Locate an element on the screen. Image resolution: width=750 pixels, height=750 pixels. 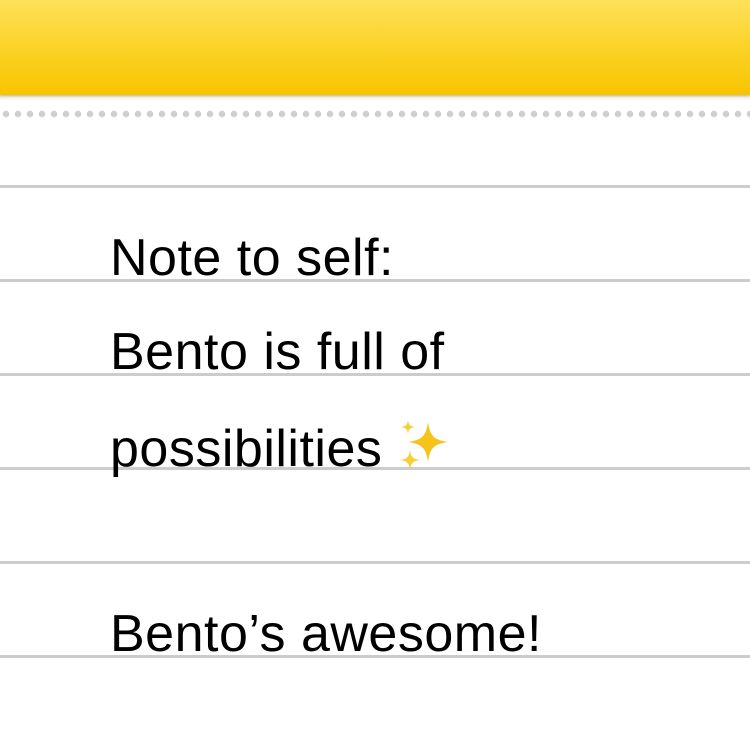
note-line-3: possibilities is located at coordinates (283, 447).